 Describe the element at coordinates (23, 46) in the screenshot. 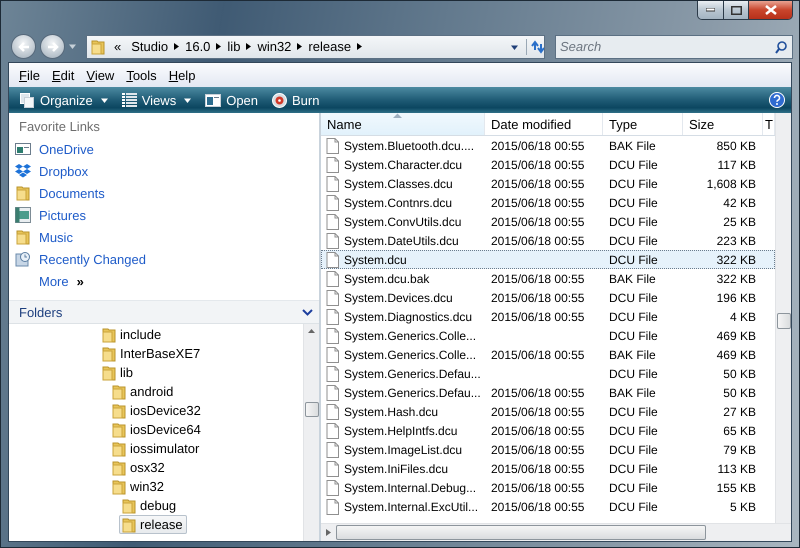

I see `back-button` at that location.